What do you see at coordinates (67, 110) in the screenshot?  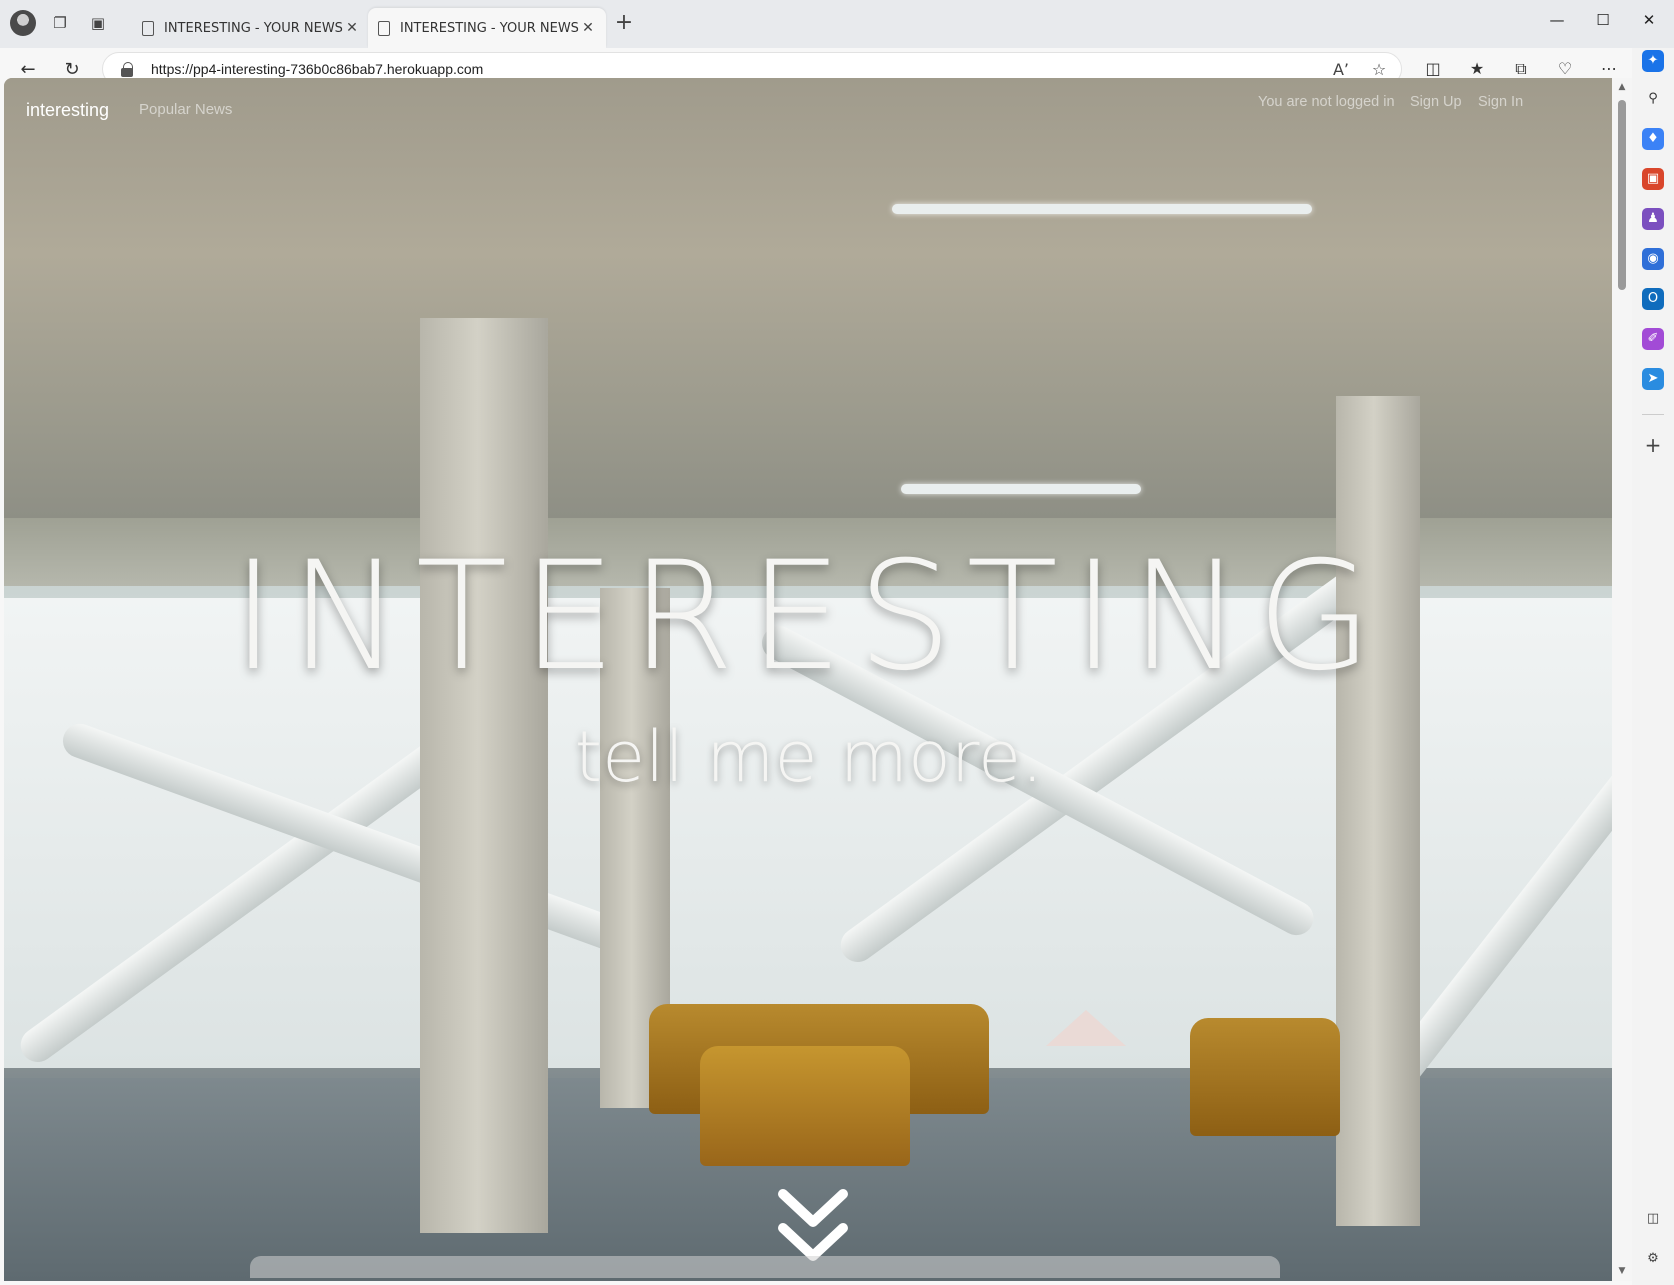 I see `site-brand: interesting` at bounding box center [67, 110].